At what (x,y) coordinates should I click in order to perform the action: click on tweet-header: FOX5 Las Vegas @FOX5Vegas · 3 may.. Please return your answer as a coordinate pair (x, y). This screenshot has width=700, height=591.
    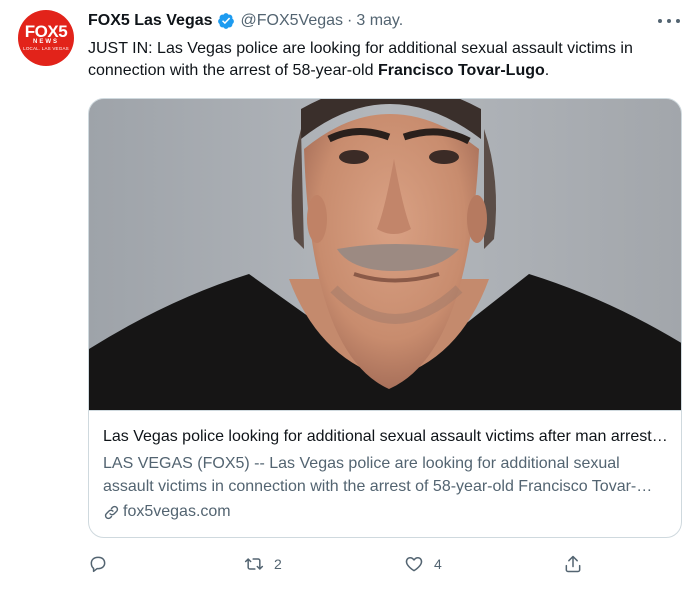
    Looking at the image, I should click on (245, 21).